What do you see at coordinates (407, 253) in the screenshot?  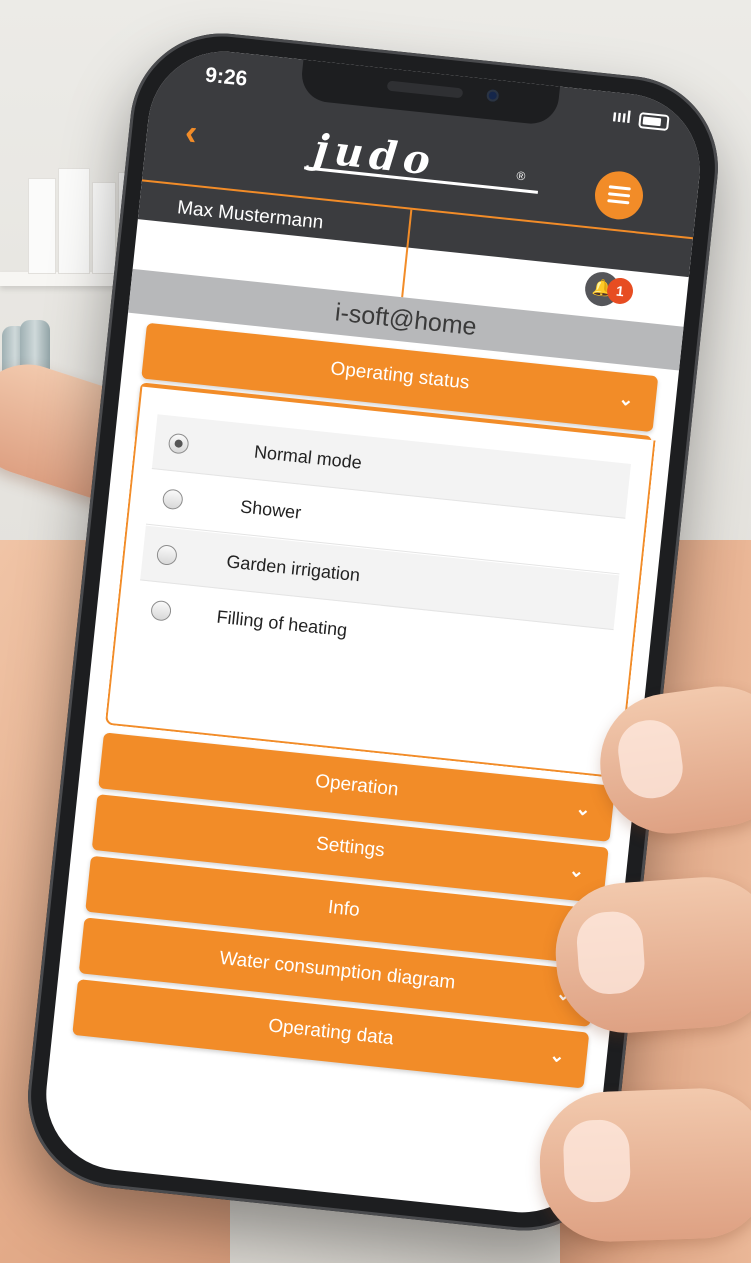 I see `header-vertical-divider` at bounding box center [407, 253].